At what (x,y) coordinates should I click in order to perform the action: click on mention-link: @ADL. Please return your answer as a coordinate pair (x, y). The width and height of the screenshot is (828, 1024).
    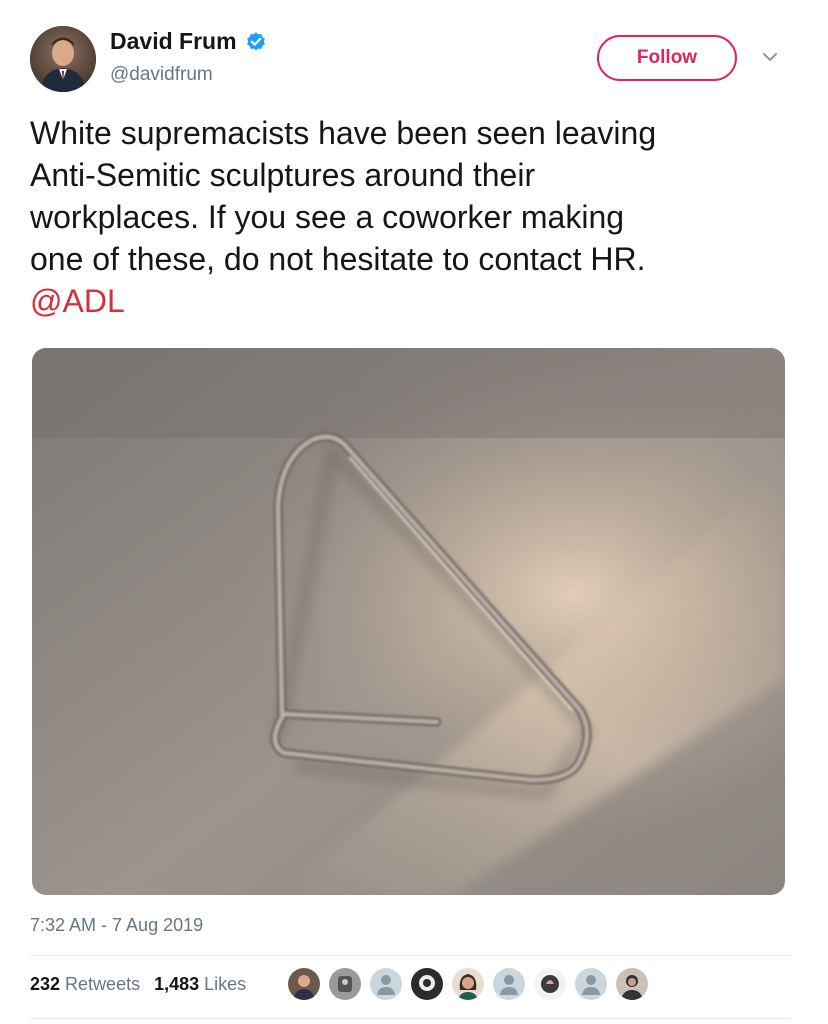
    Looking at the image, I should click on (410, 301).